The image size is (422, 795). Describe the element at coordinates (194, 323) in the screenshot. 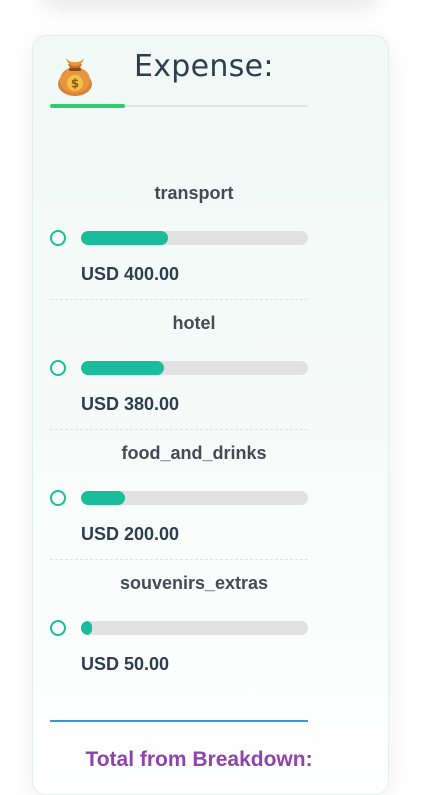

I see `expense-item-label: hotel` at that location.